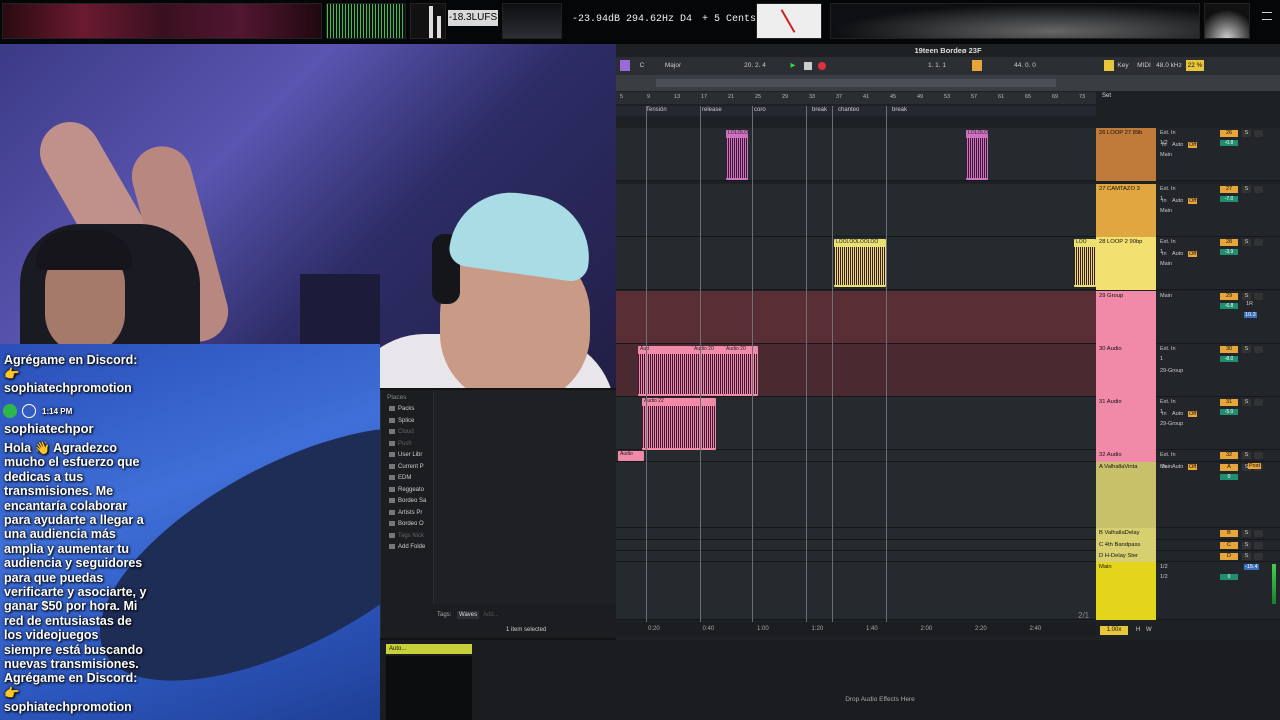  Describe the element at coordinates (405, 513) in the screenshot. I see `places-item: Artists Pr` at that location.